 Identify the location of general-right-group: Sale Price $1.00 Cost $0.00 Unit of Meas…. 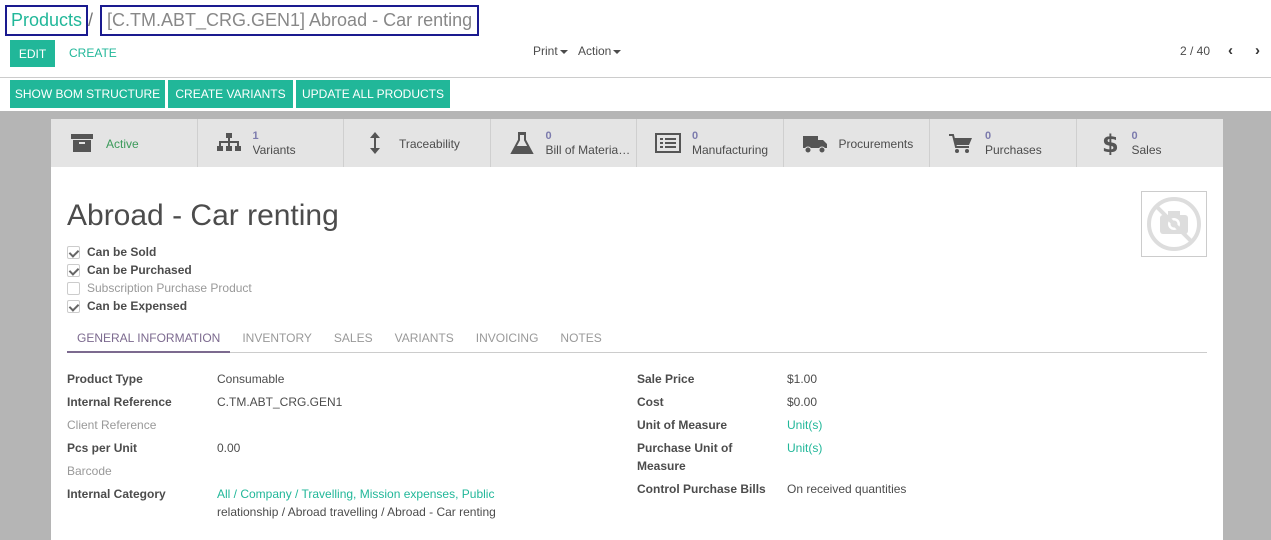
(917, 438).